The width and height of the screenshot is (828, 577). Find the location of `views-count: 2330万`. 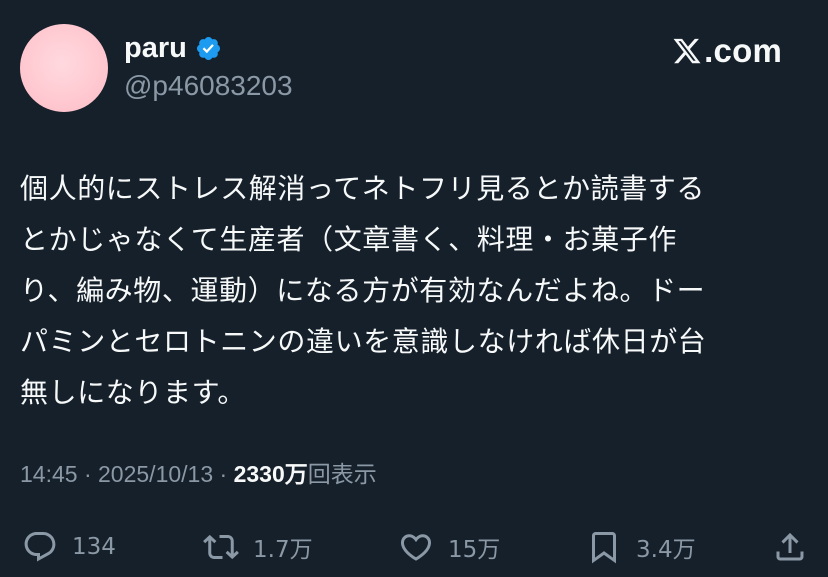

views-count: 2330万 is located at coordinates (270, 474).